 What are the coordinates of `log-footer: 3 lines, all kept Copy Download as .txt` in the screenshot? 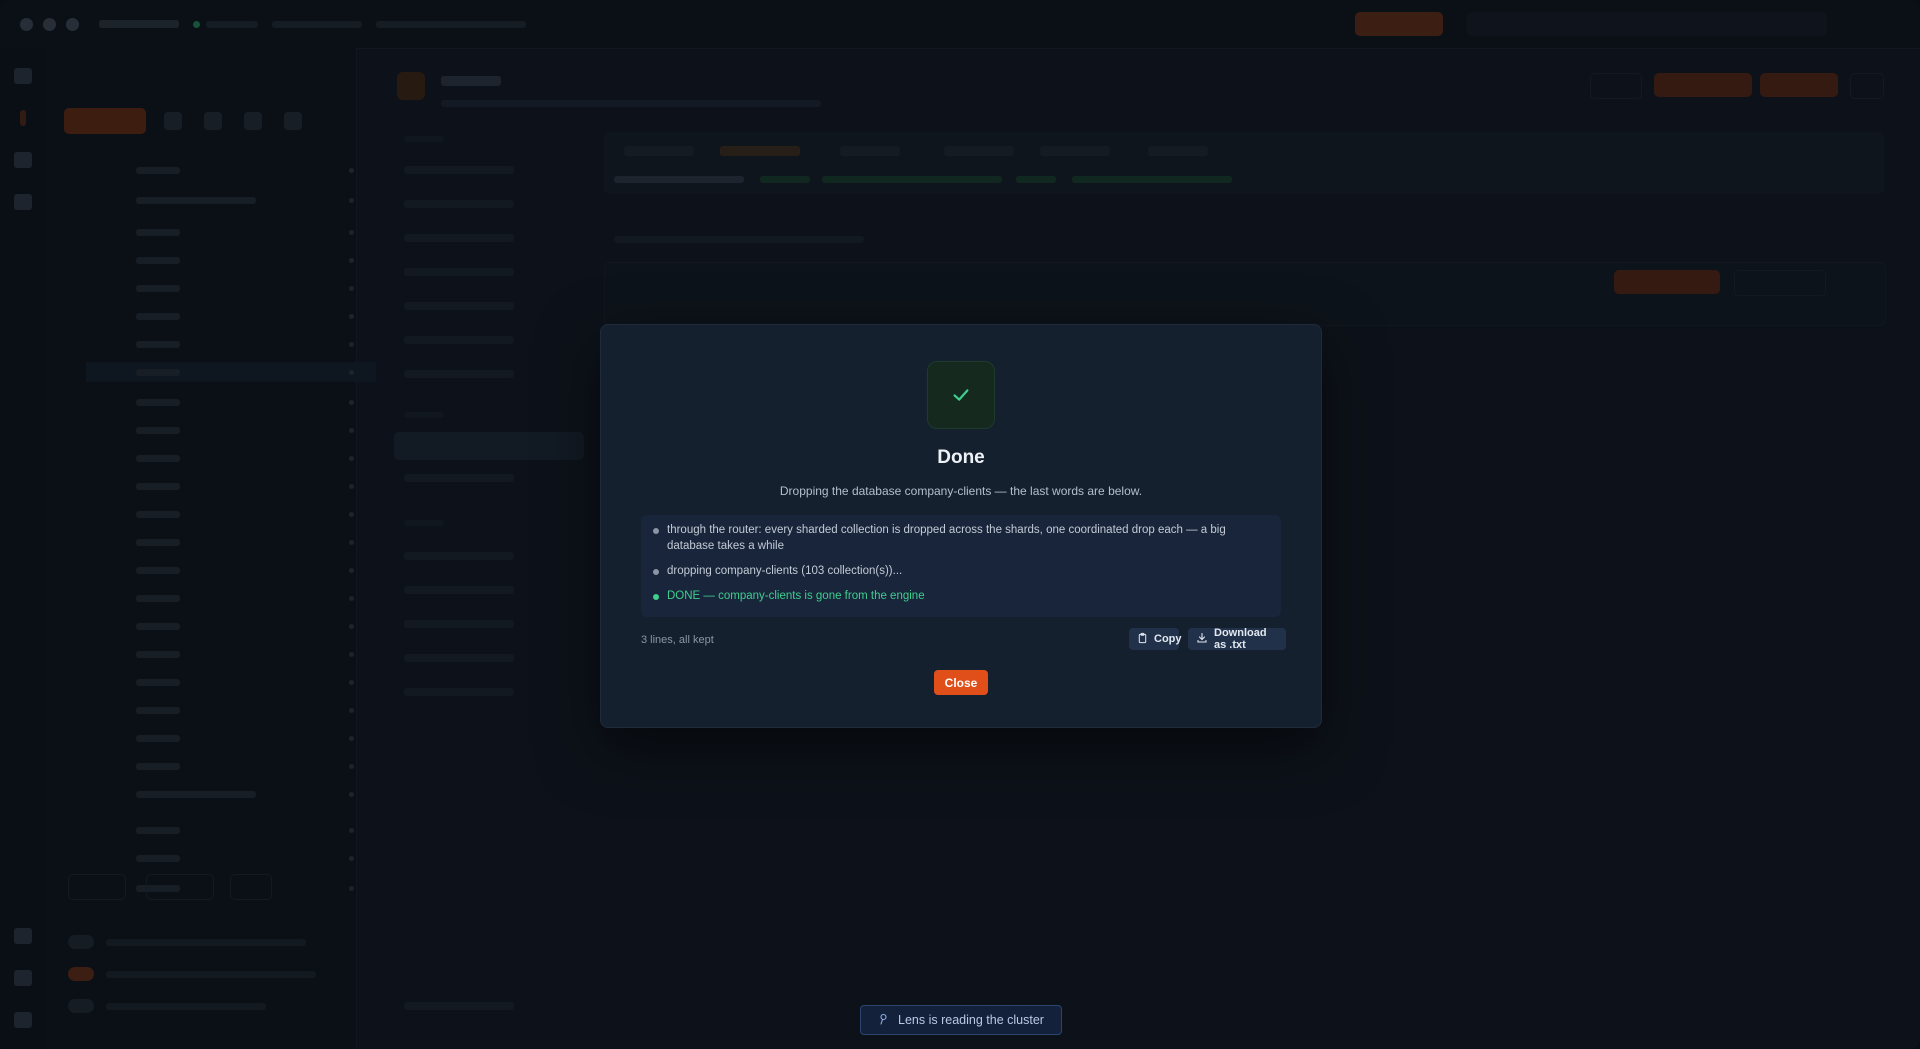 It's located at (963, 639).